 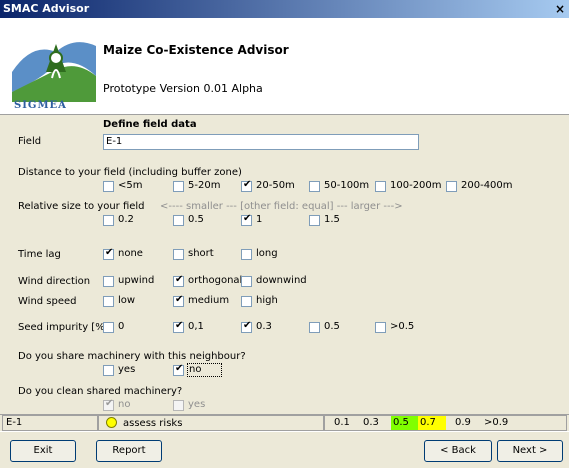 What do you see at coordinates (267, 254) in the screenshot?
I see `timelag-option-label: long` at bounding box center [267, 254].